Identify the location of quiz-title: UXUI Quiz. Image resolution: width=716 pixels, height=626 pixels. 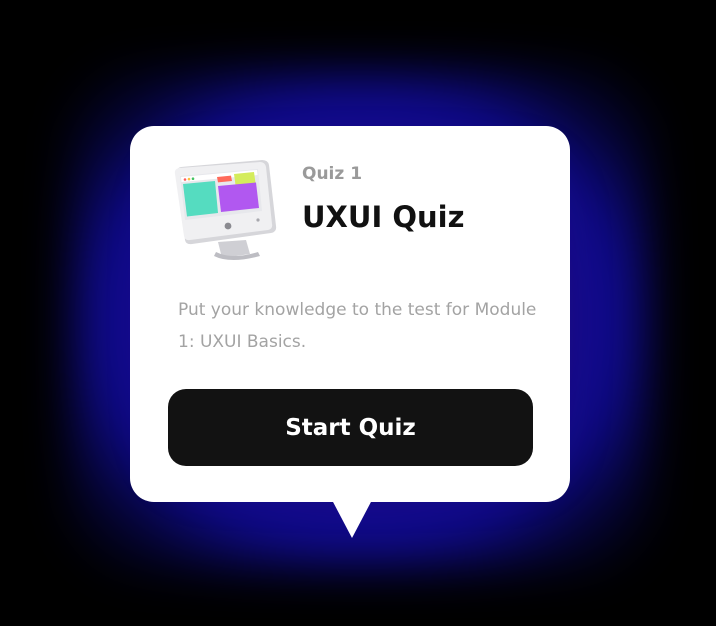
(383, 217).